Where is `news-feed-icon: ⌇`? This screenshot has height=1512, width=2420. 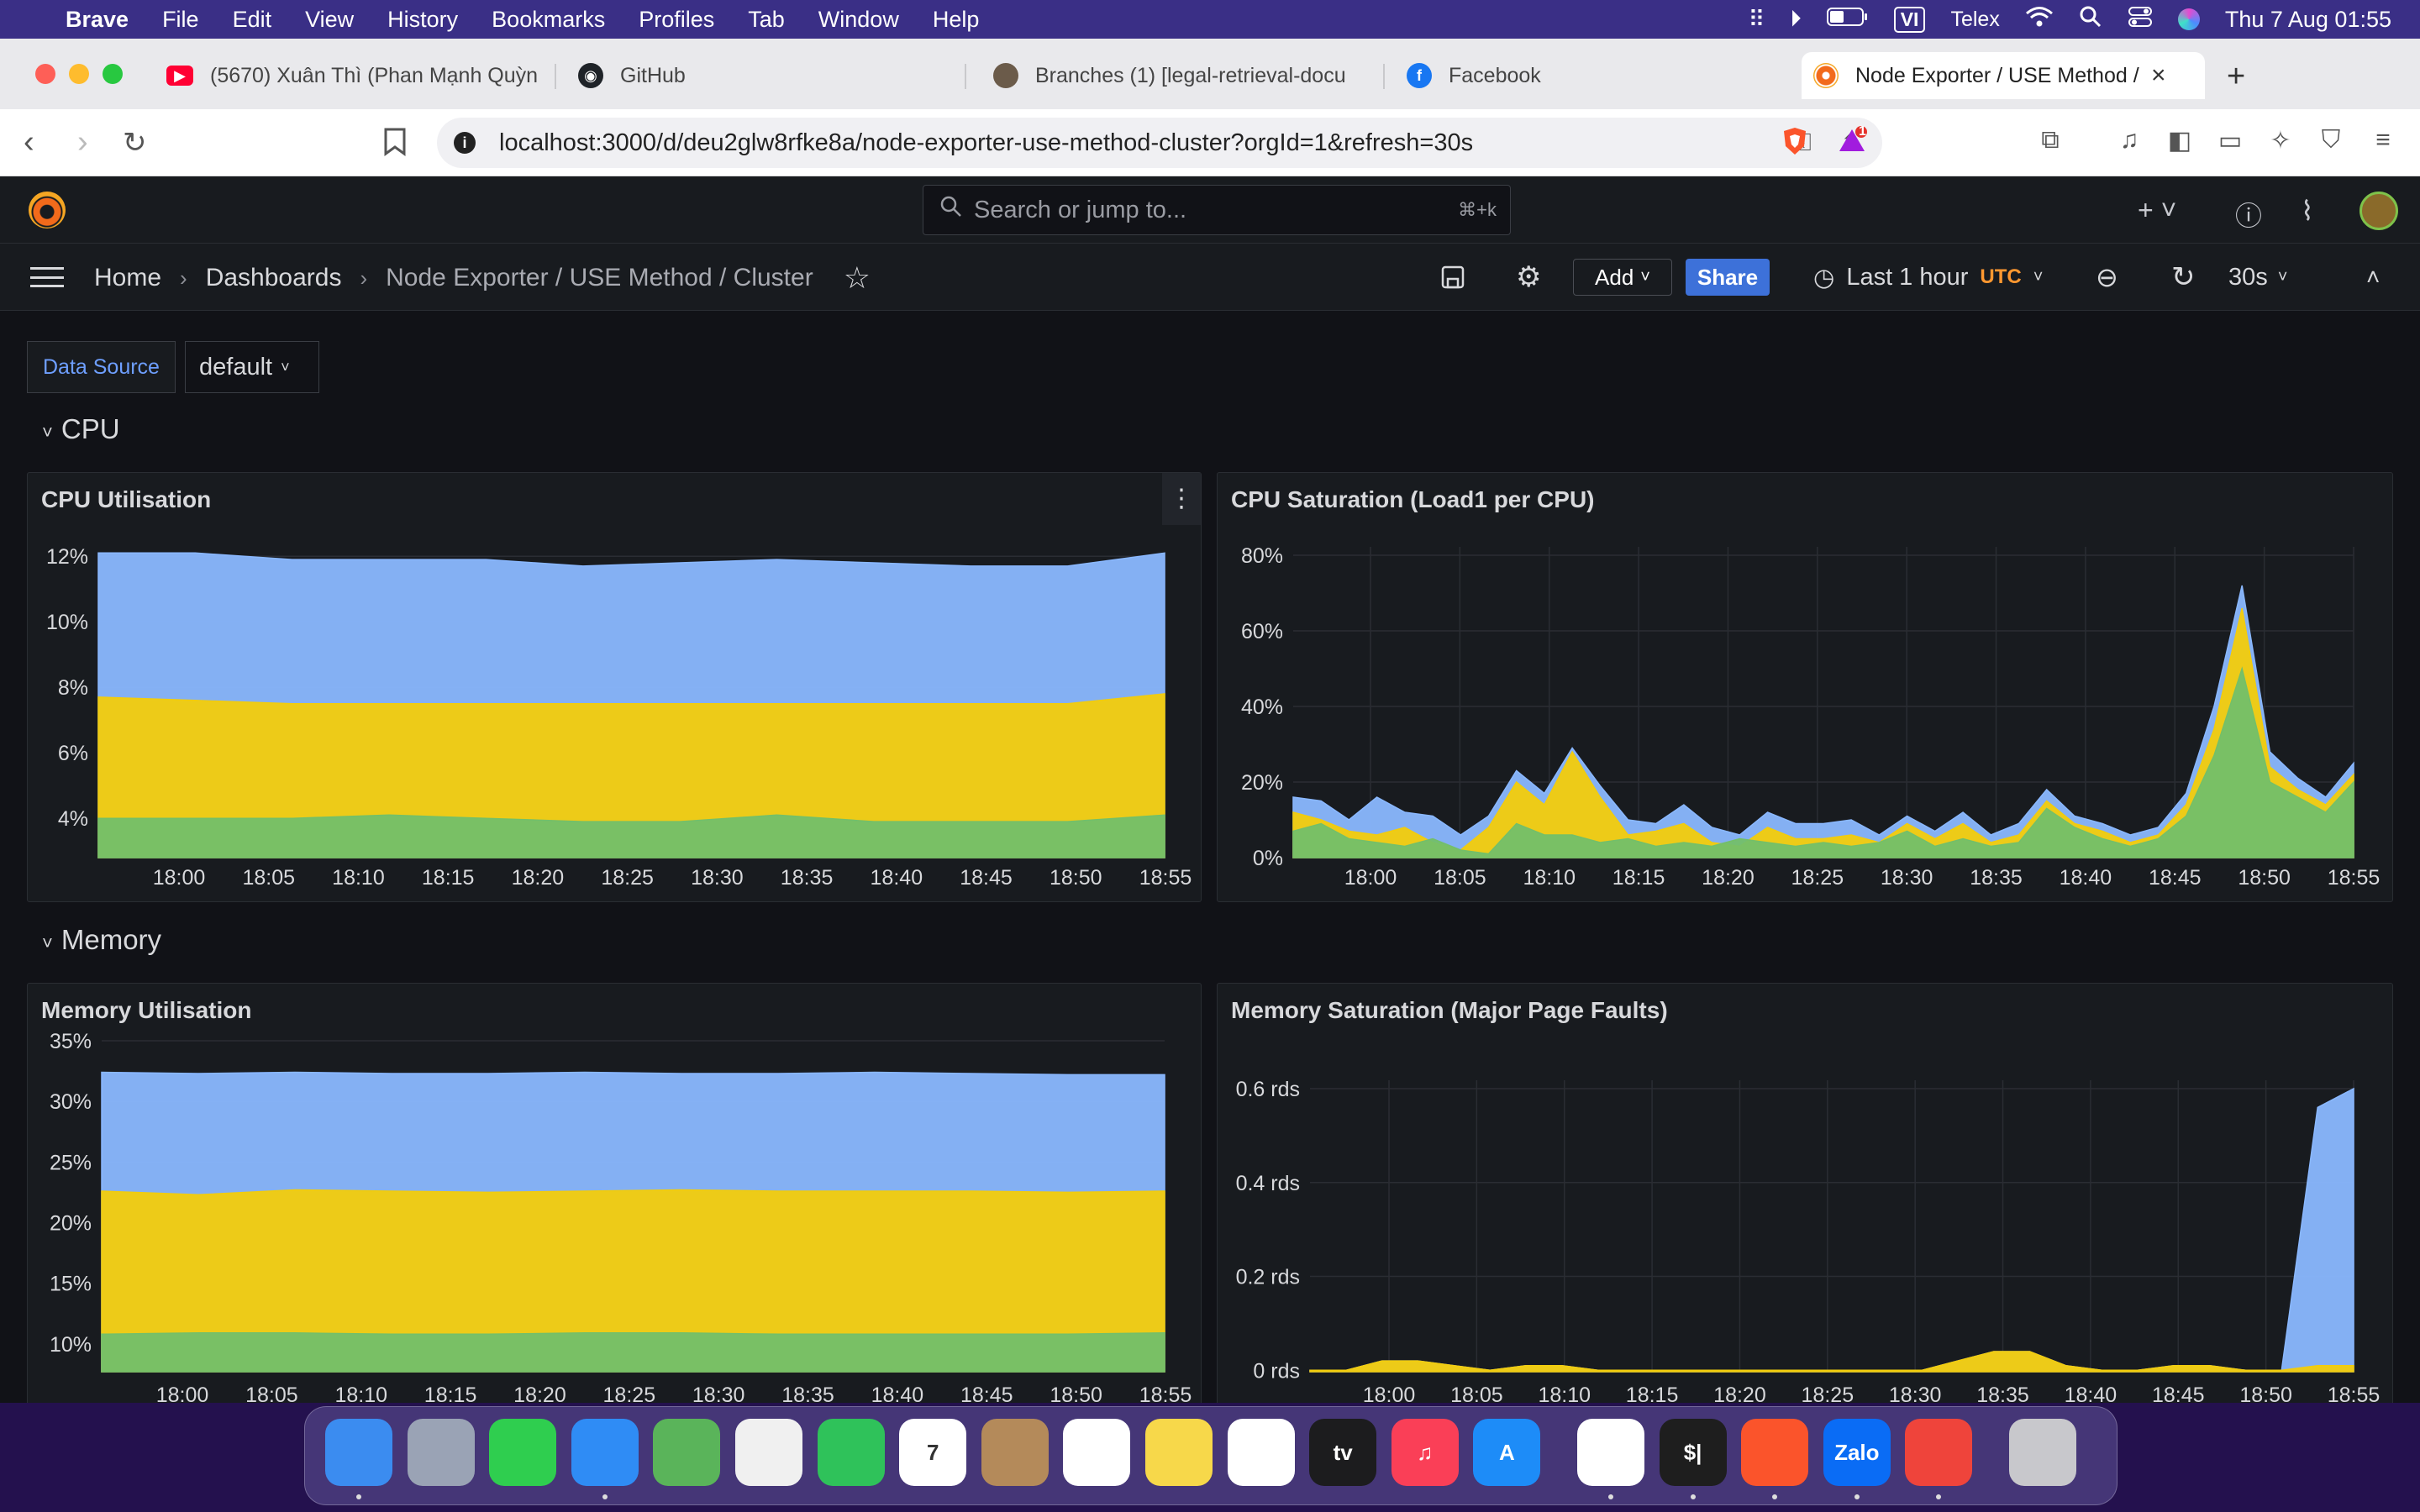
news-feed-icon: ⌇ is located at coordinates (2307, 211).